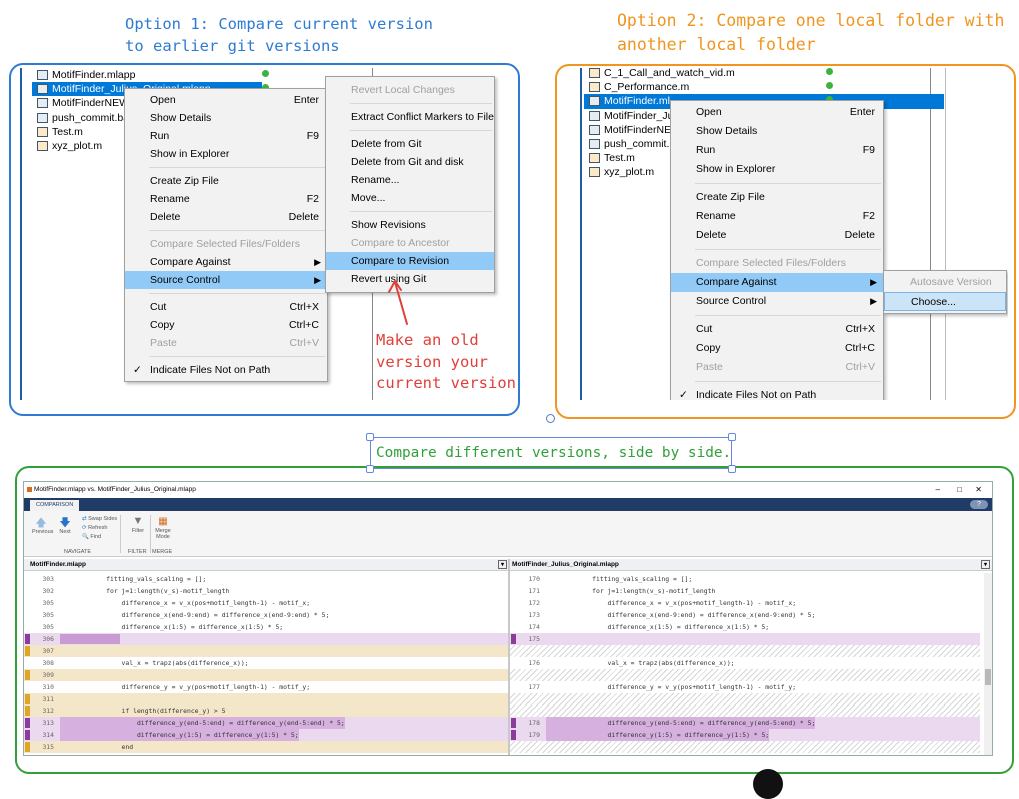 The image size is (1019, 799). What do you see at coordinates (303, 217) in the screenshot?
I see `shortcut: Delete` at bounding box center [303, 217].